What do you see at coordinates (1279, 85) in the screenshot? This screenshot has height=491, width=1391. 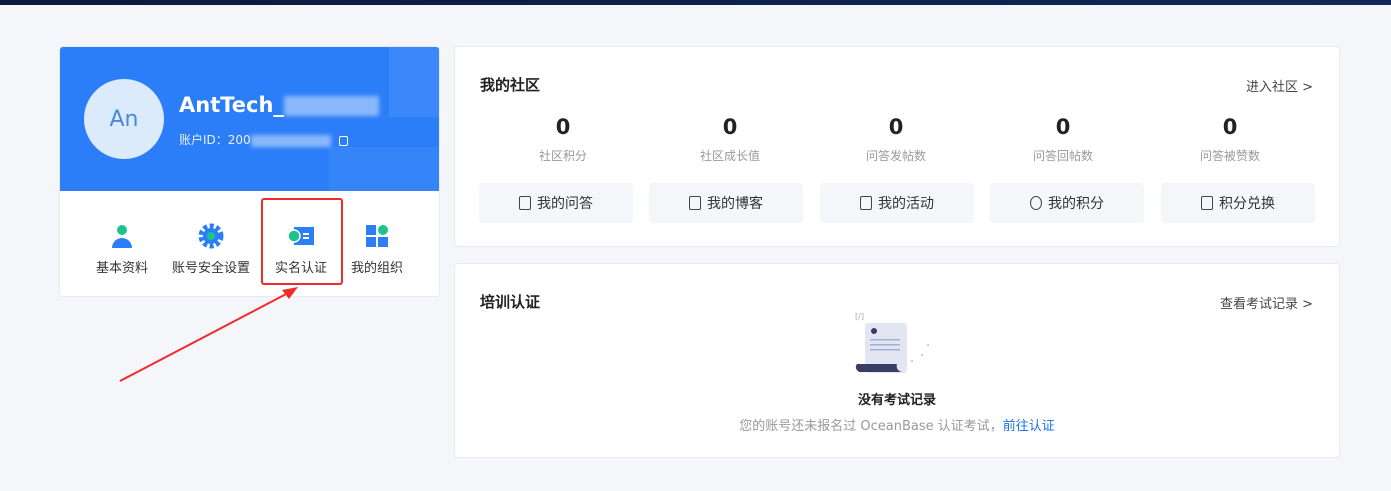 I see `enter-community-link: 进入社区 >` at bounding box center [1279, 85].